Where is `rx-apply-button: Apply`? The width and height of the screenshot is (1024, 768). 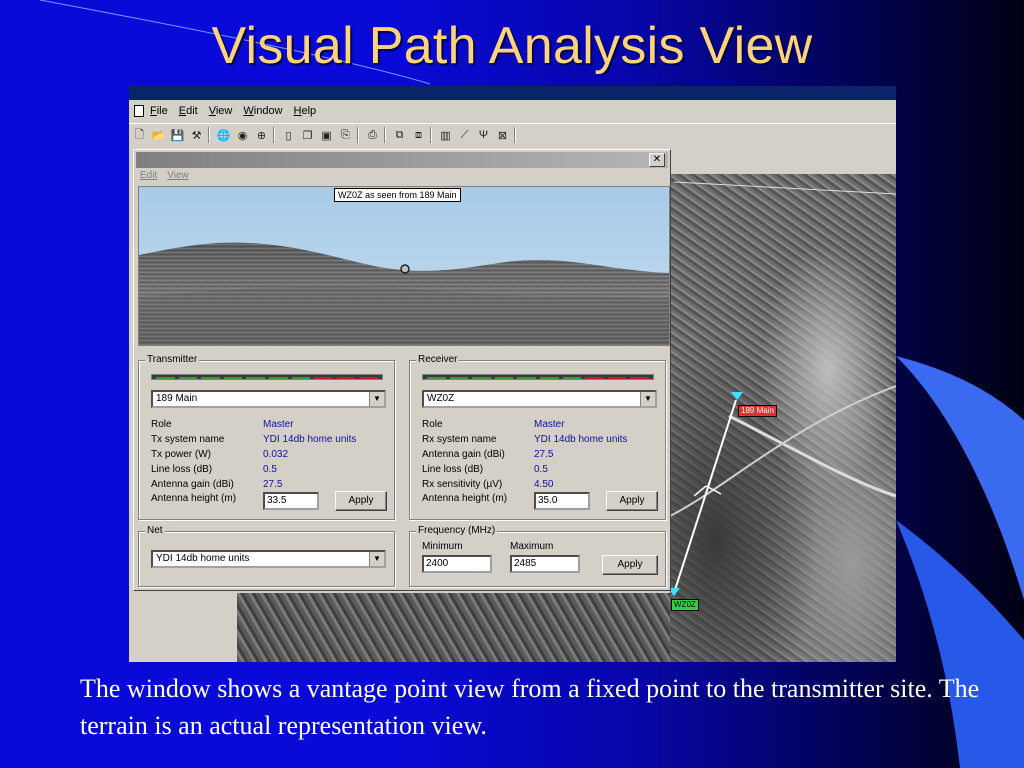
rx-apply-button: Apply is located at coordinates (632, 501).